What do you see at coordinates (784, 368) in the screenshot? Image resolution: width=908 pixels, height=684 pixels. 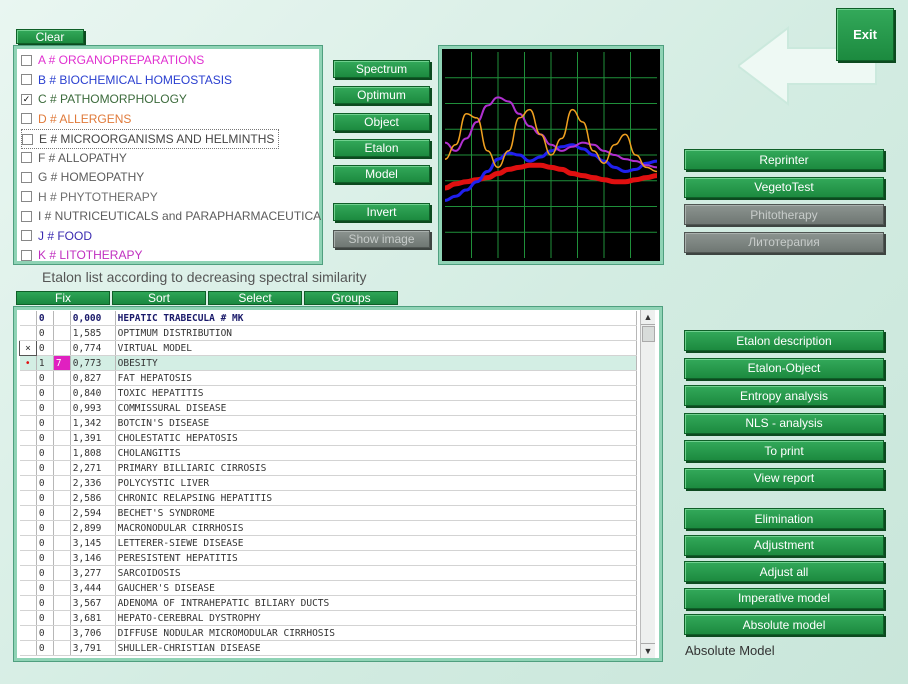 I see `etalon-object-button: Etalon-Object` at bounding box center [784, 368].